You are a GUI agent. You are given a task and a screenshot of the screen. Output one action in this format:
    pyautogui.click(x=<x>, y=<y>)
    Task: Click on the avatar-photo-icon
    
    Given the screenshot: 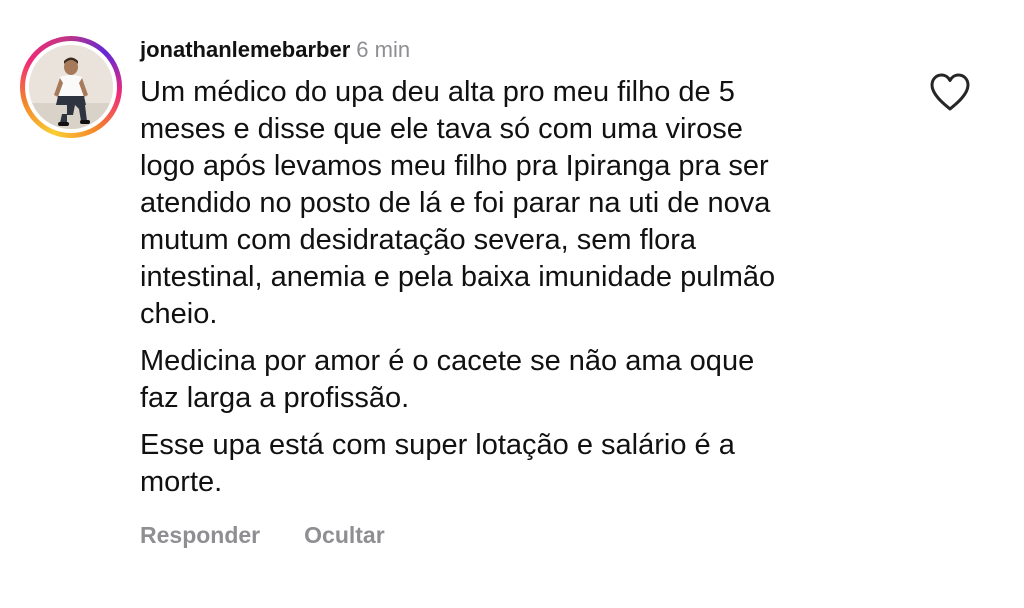 What is the action you would take?
    pyautogui.click(x=71, y=87)
    